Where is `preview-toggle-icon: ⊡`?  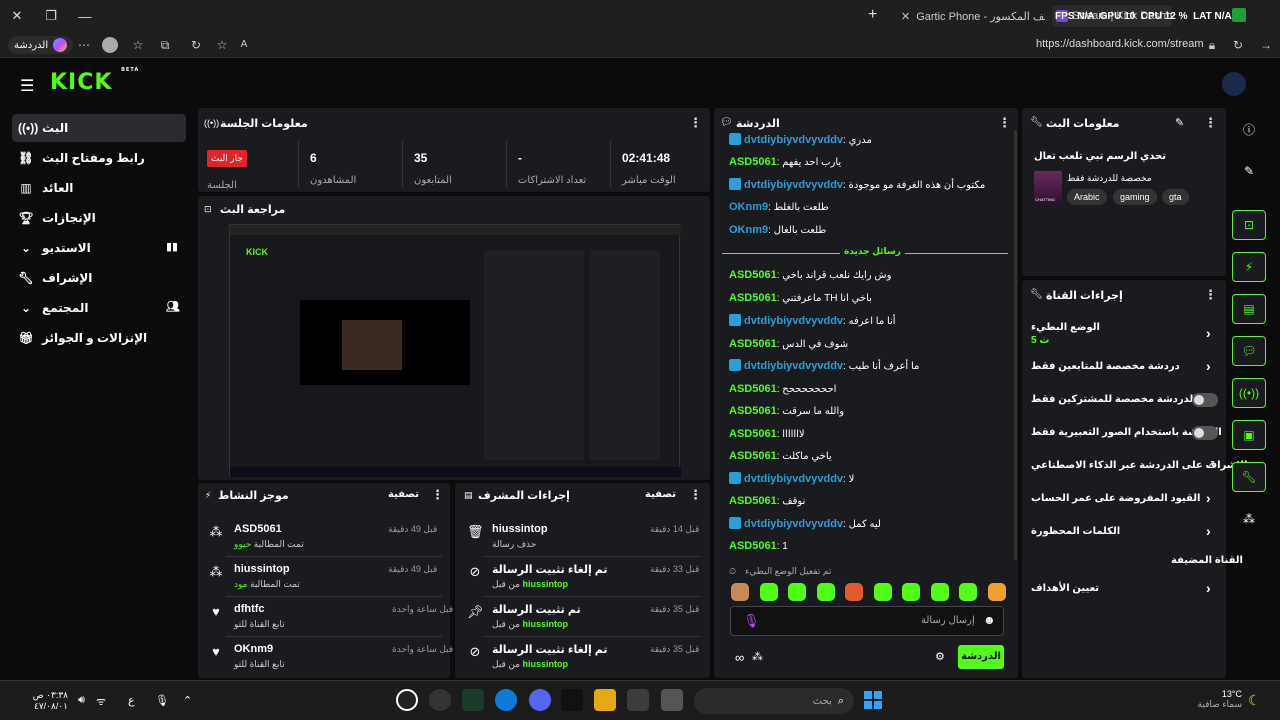
preview-toggle-icon: ⊡ is located at coordinates (1249, 225).